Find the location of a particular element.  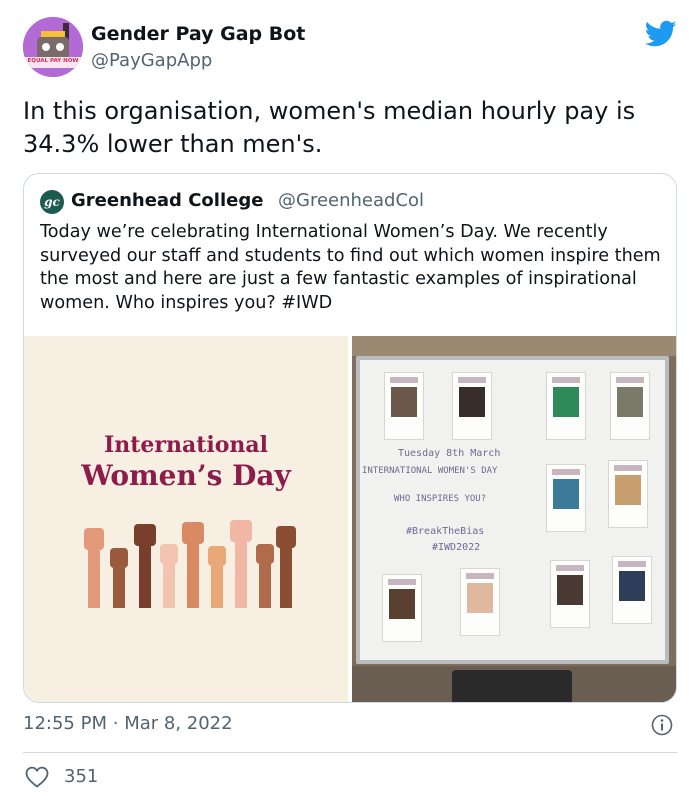

iwd-graphic-title: International Women’s Day is located at coordinates (186, 462).